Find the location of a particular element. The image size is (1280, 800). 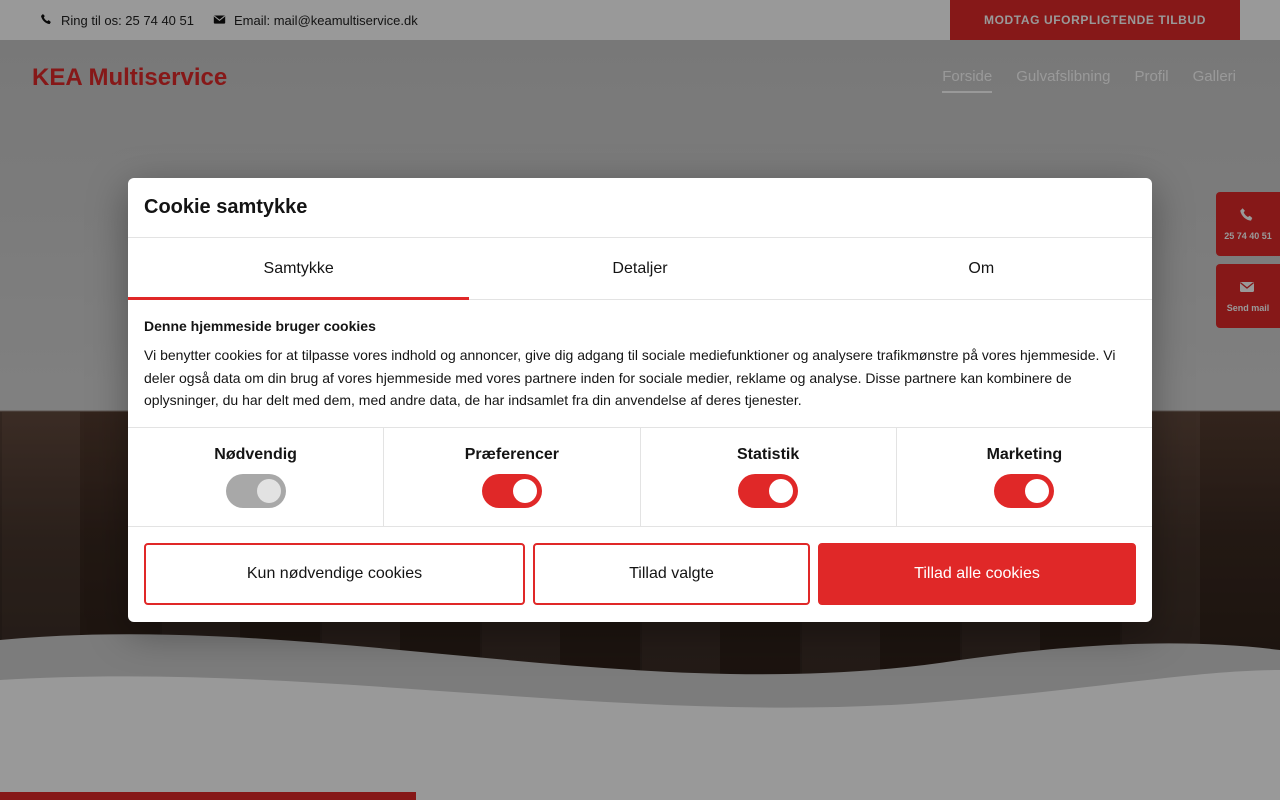

category-label: Marketing is located at coordinates (1024, 454).